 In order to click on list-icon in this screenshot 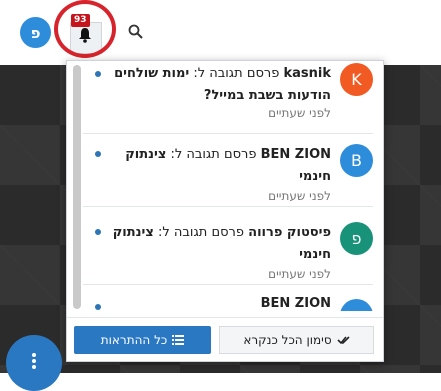, I will do `click(178, 340)`.